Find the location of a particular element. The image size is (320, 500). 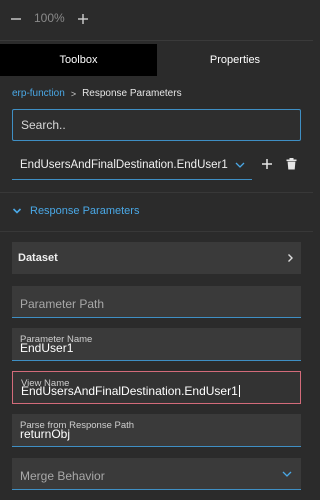

dataset-row: Dataset is located at coordinates (156, 258).